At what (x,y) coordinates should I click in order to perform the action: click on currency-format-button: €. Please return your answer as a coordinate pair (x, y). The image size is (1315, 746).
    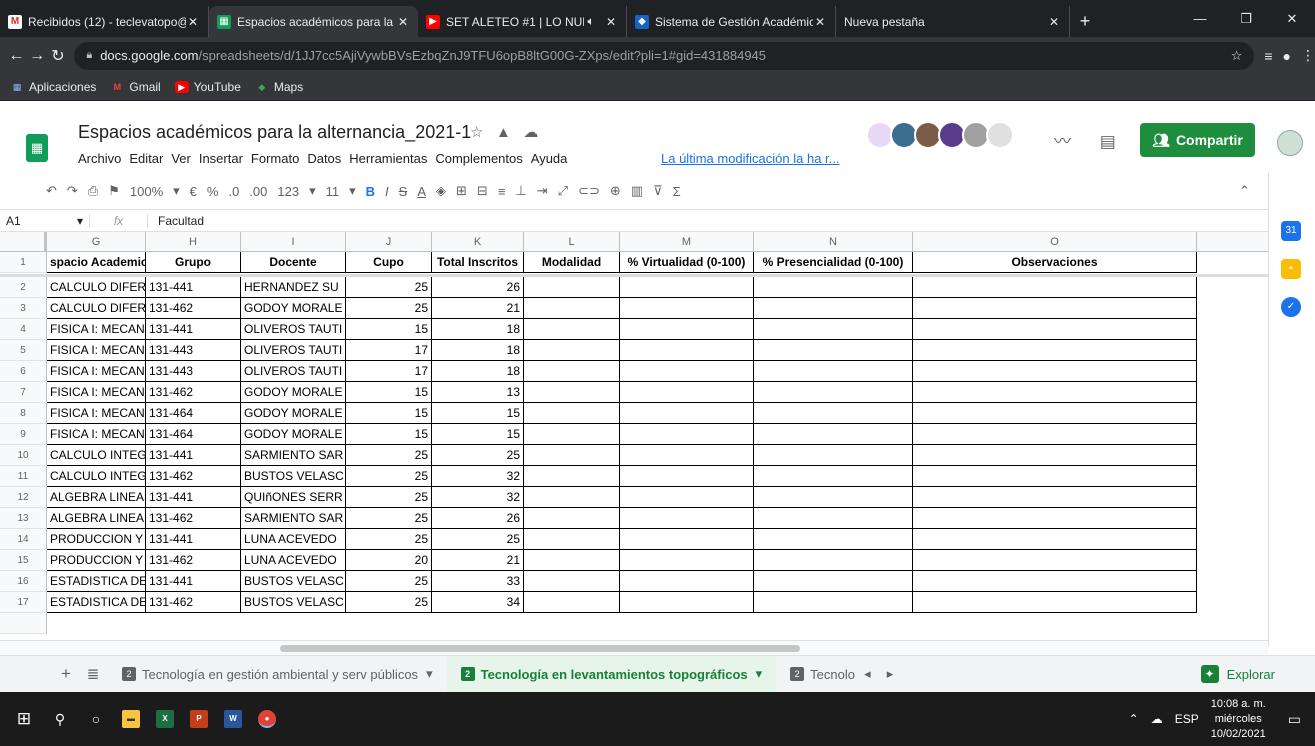
    Looking at the image, I should click on (193, 191).